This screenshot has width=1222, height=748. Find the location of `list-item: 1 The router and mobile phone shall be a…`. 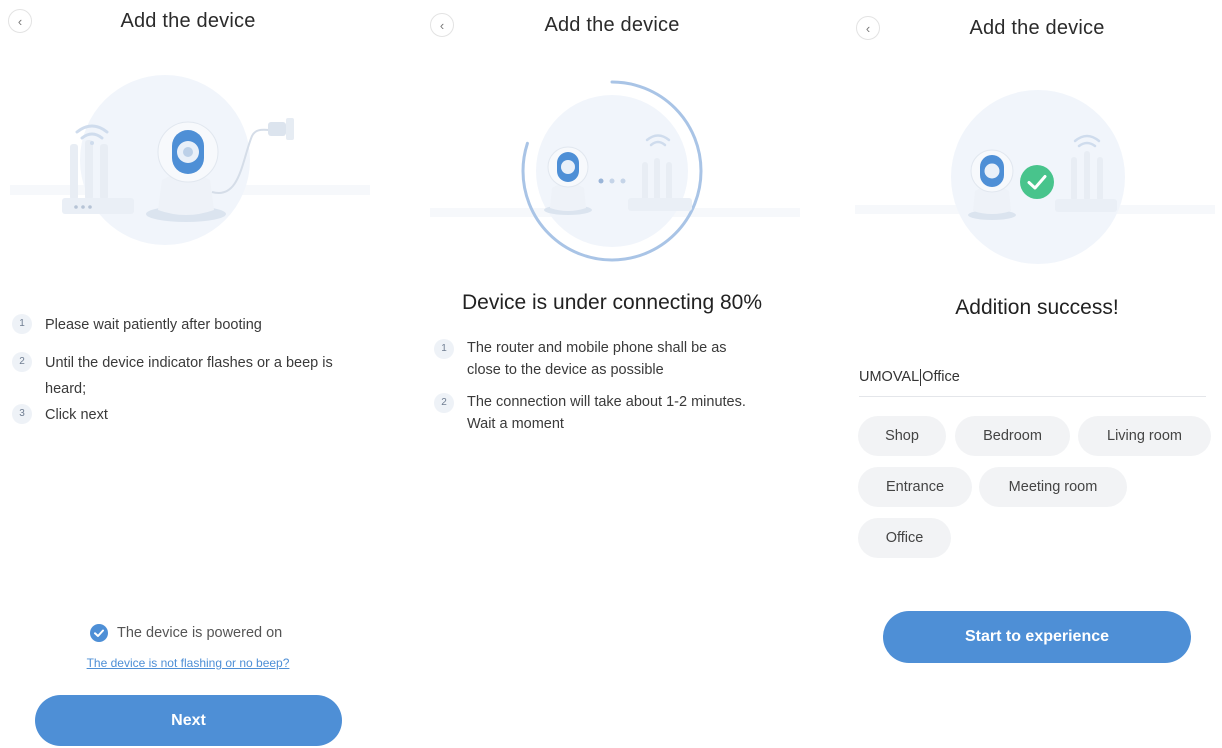

list-item: 1 The router and mobile phone shall be a… is located at coordinates (604, 359).